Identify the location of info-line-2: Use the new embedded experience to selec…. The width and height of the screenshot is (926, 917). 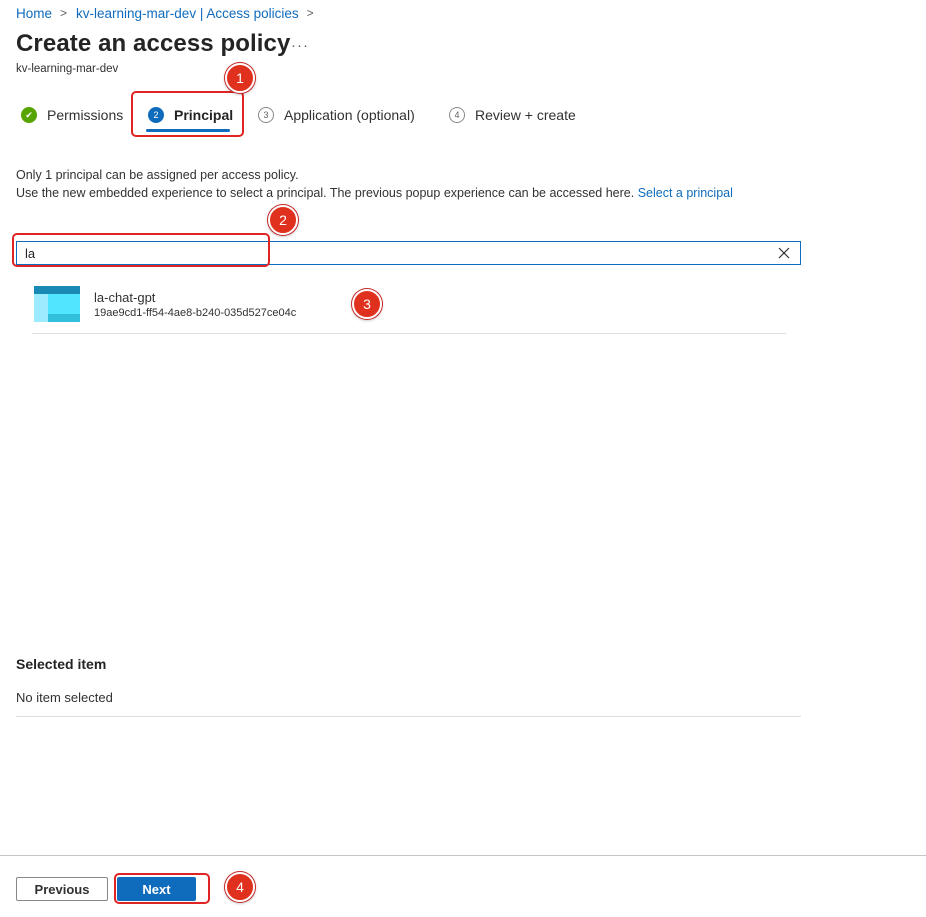
(374, 194).